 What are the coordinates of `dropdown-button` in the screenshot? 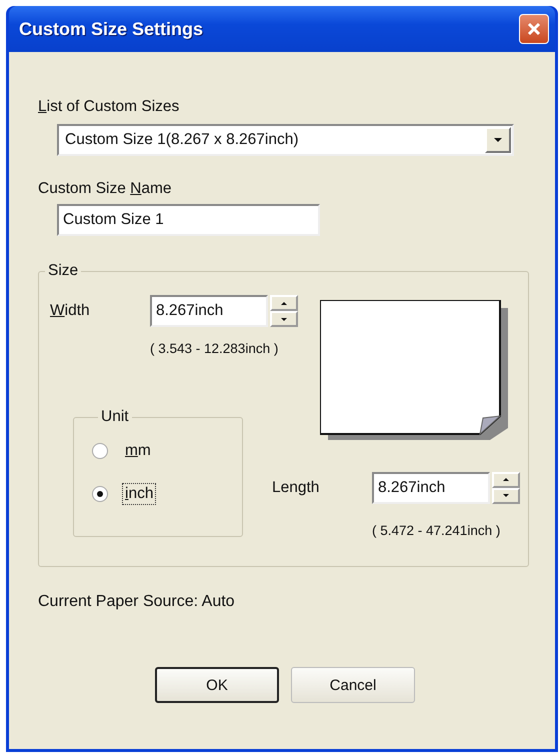 It's located at (498, 140).